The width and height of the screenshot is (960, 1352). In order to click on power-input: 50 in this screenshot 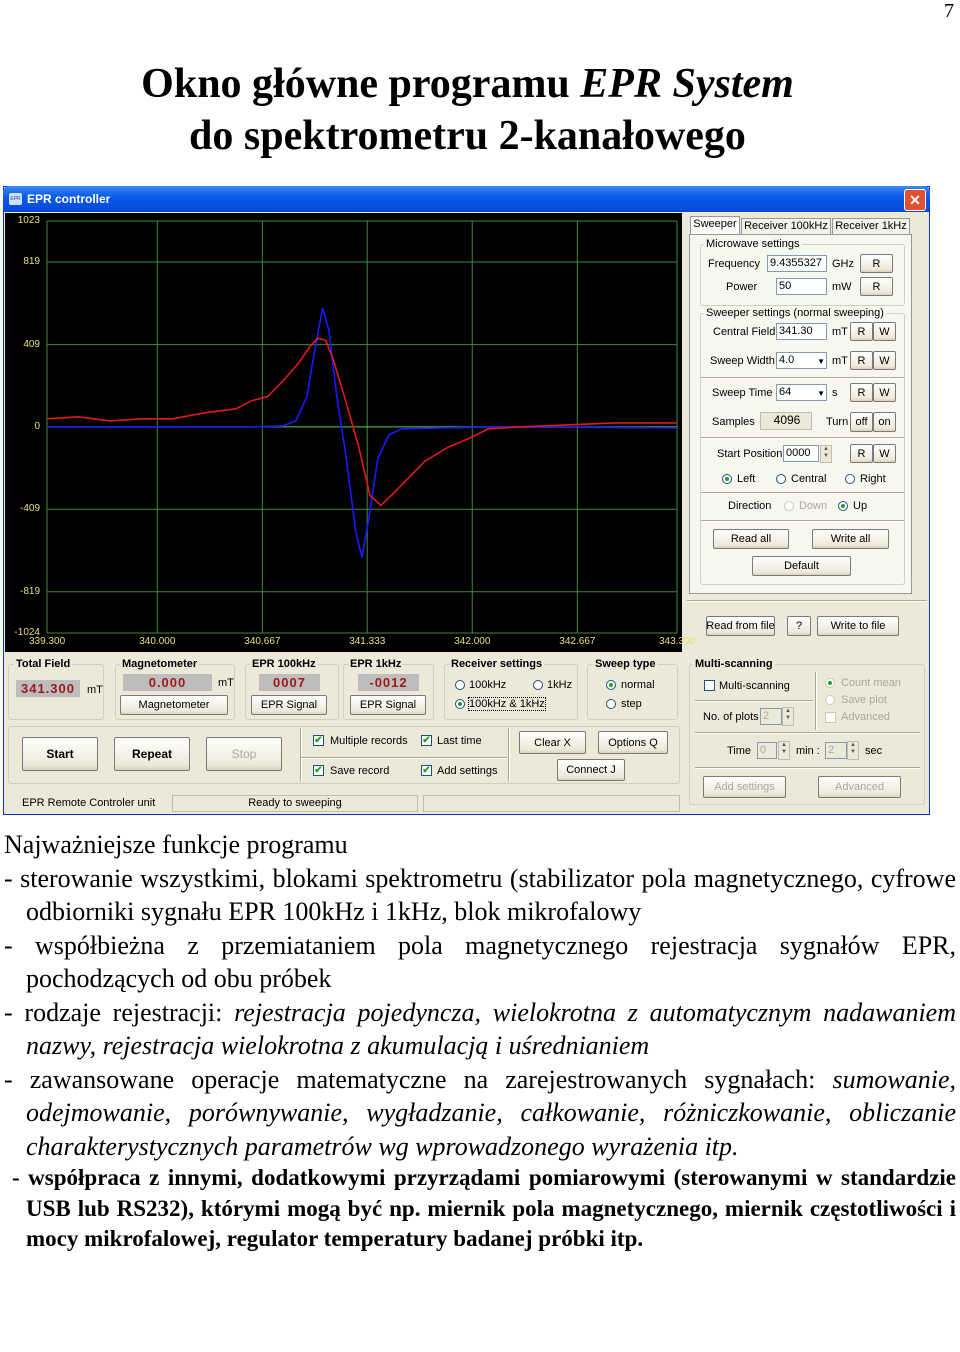, I will do `click(801, 286)`.